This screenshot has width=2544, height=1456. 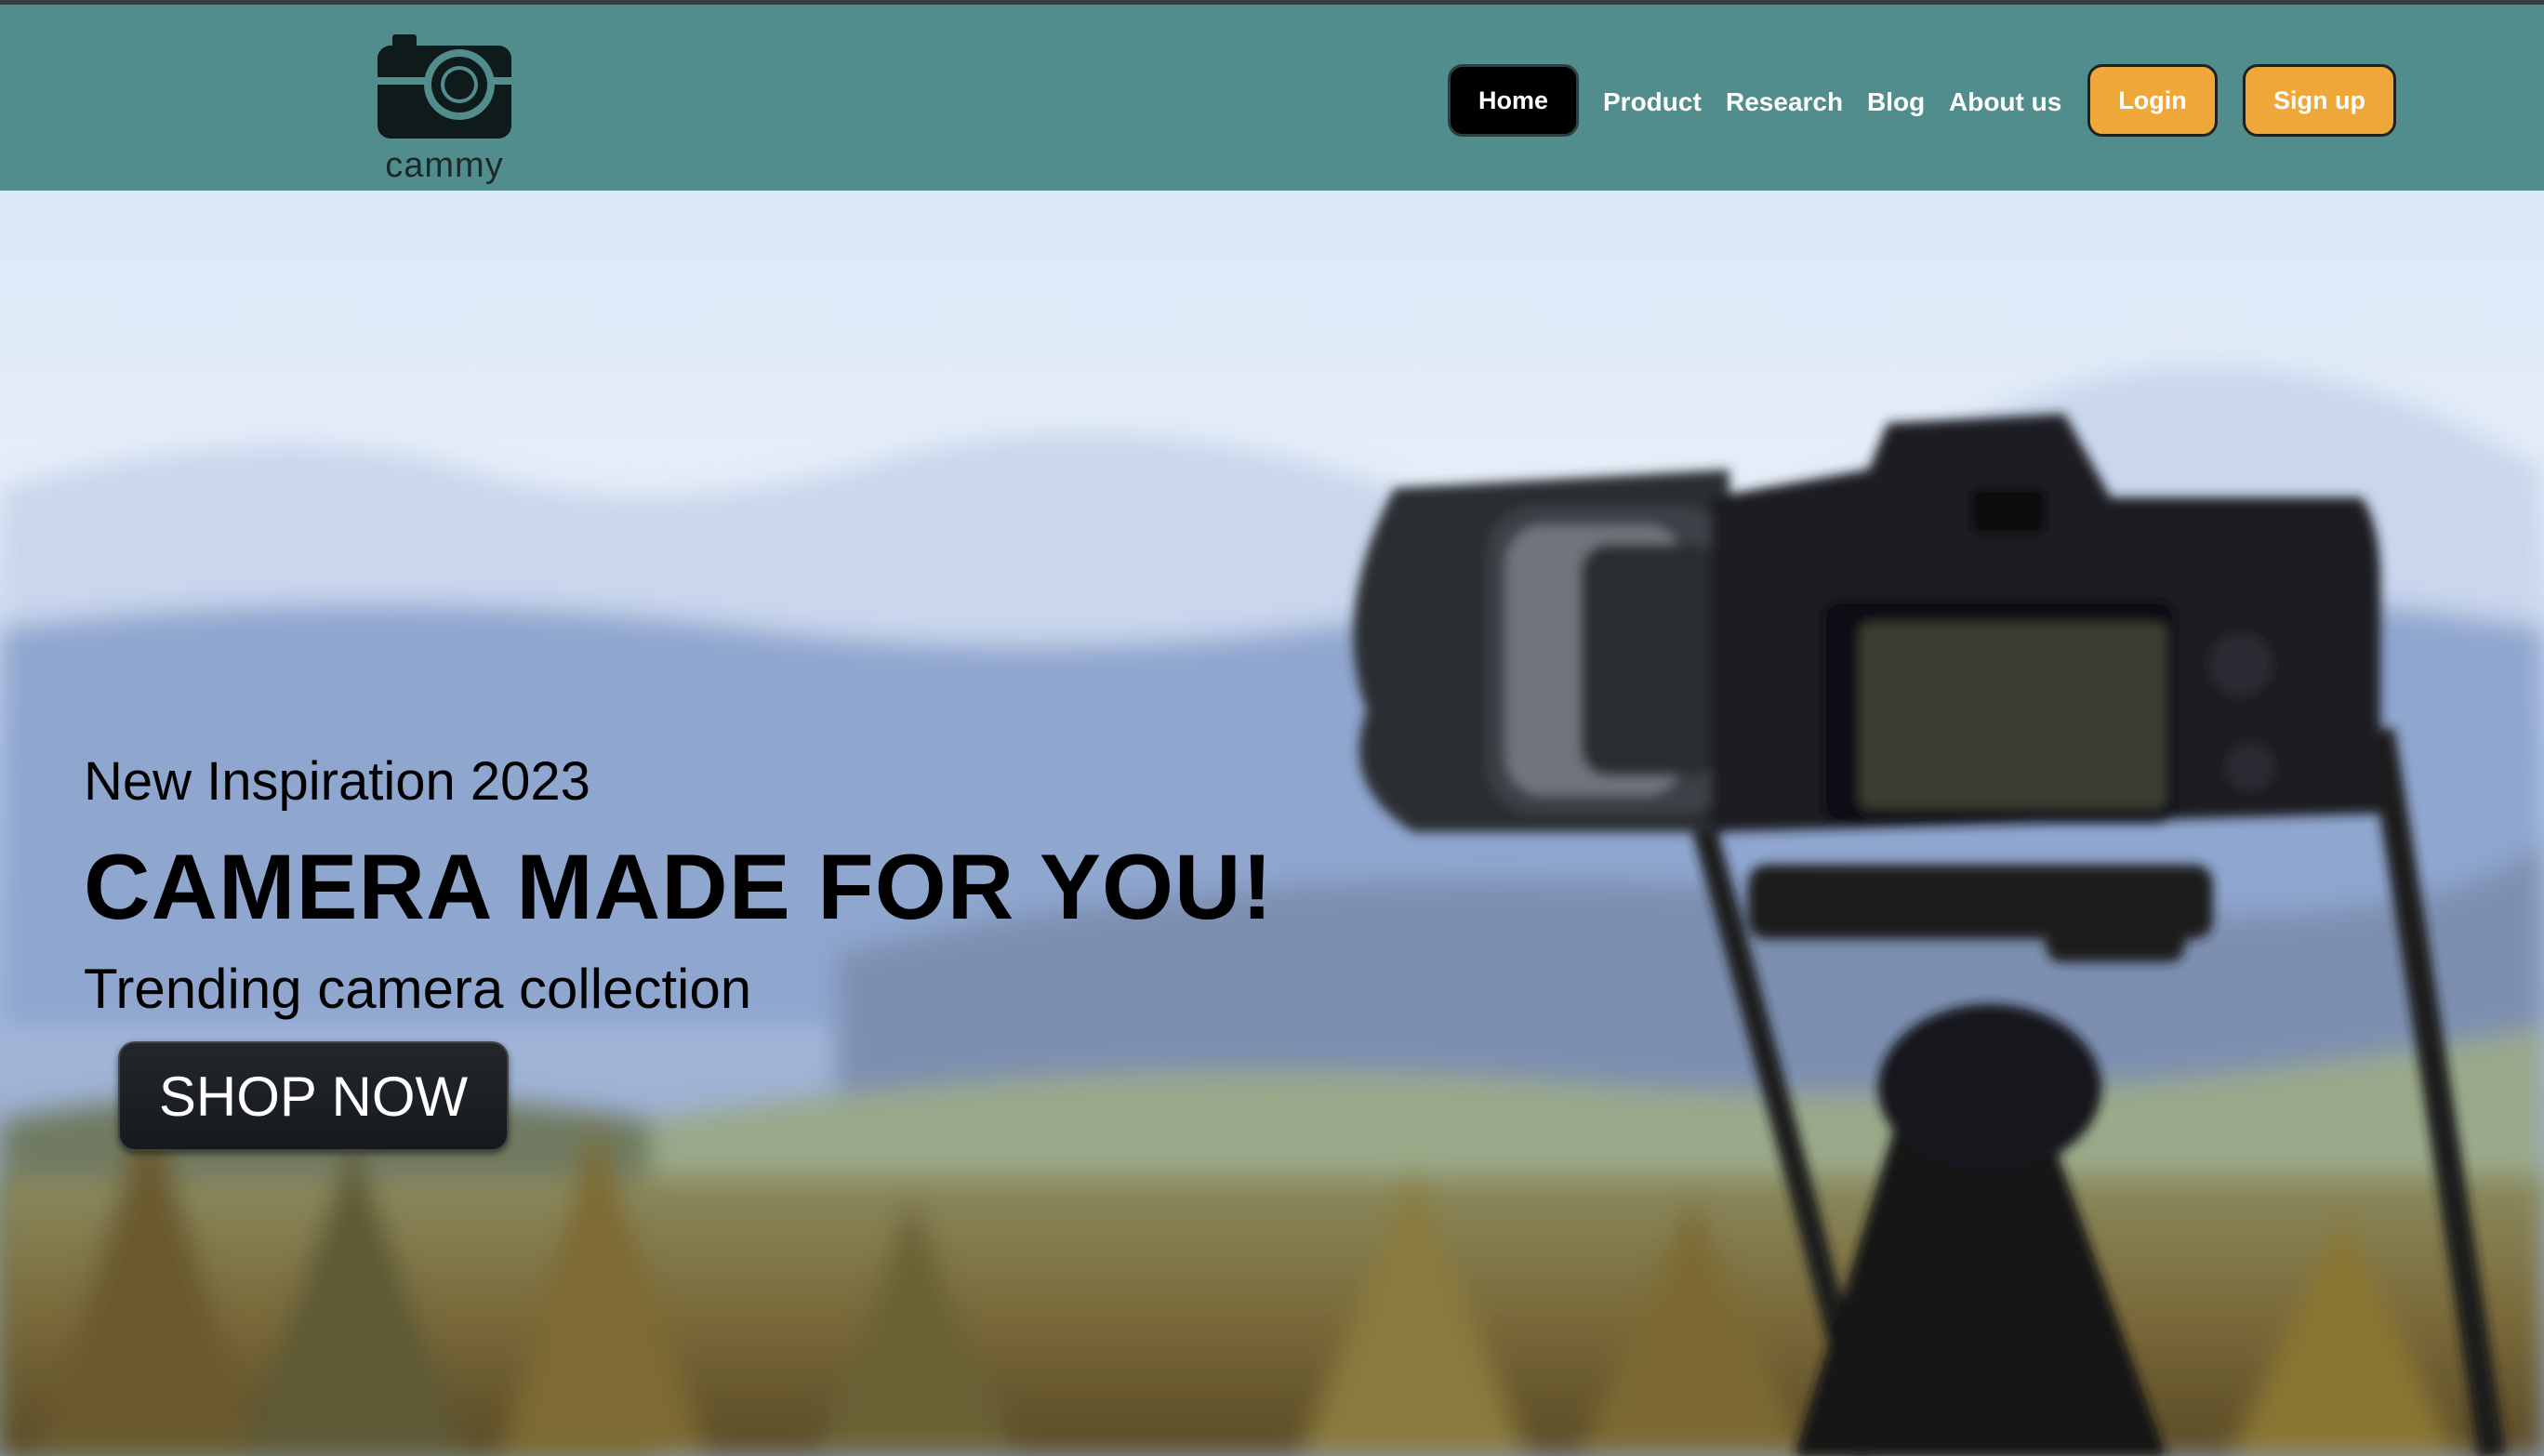 I want to click on hero-title: CAMERA MADE FOR YOU!, so click(x=679, y=886).